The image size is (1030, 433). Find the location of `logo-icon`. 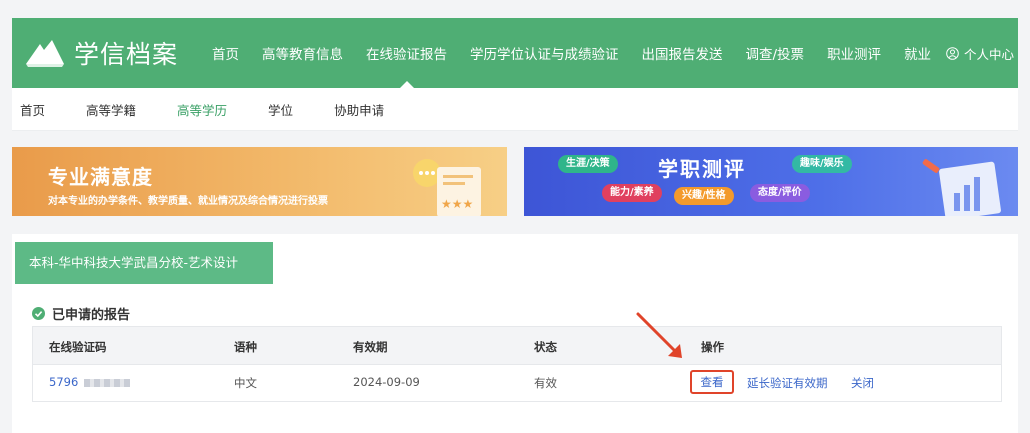

logo-icon is located at coordinates (45, 53).